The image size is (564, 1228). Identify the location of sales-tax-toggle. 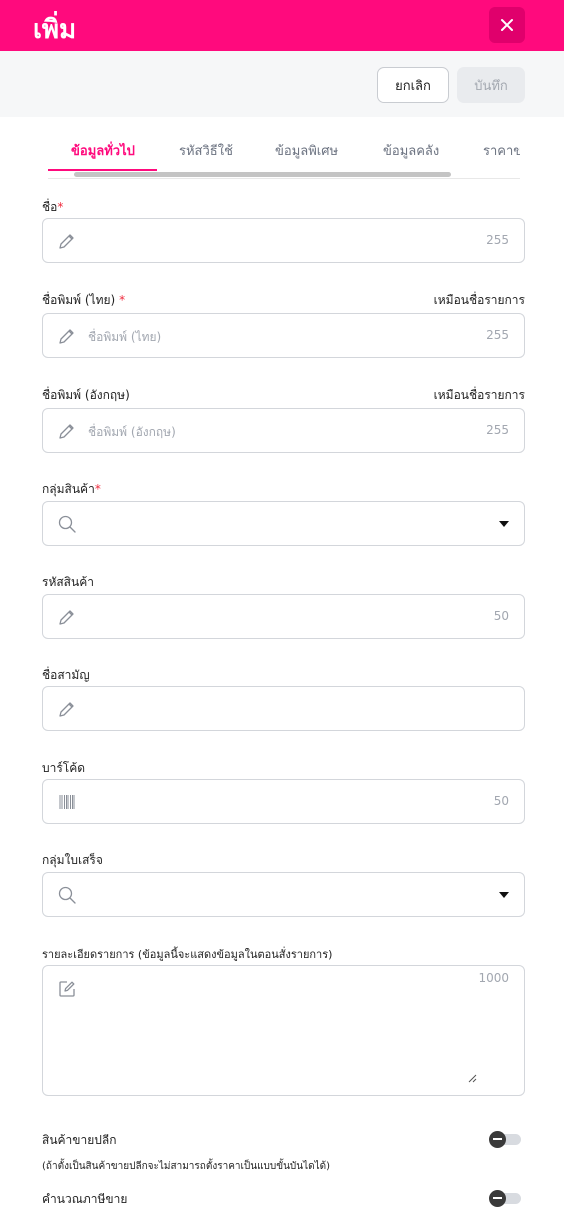
(505, 1198).